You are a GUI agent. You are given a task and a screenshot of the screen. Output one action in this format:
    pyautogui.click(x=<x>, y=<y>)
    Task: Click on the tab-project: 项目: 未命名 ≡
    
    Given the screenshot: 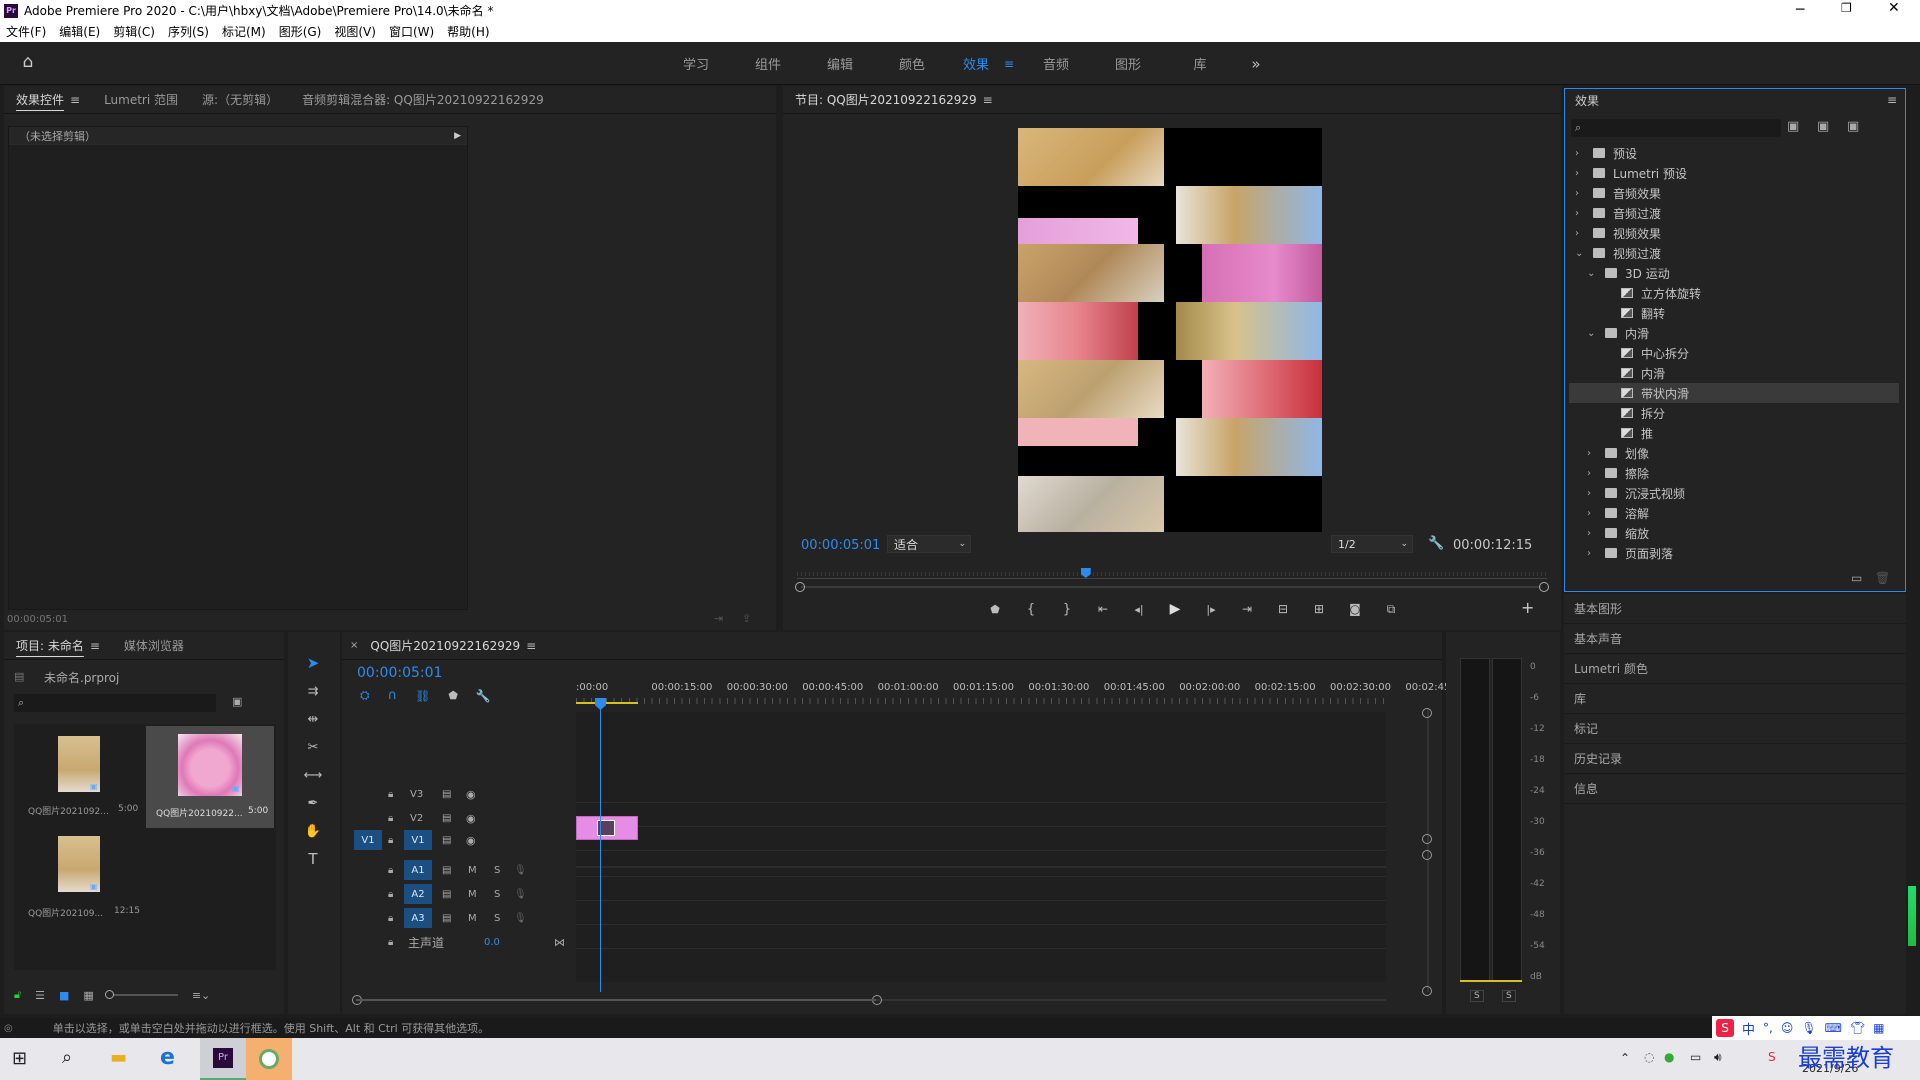 What is the action you would take?
    pyautogui.click(x=58, y=646)
    